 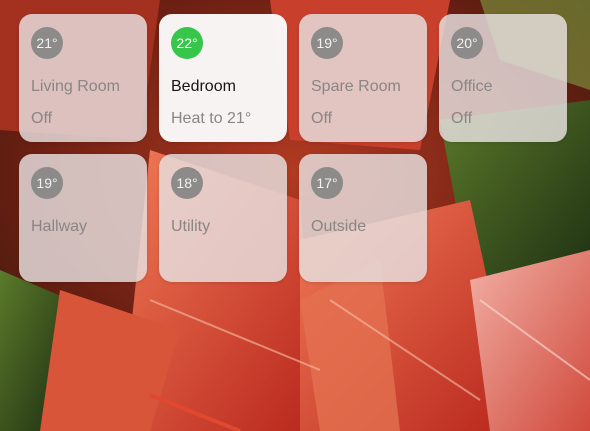 What do you see at coordinates (187, 43) in the screenshot?
I see `temperature-badge: 22°` at bounding box center [187, 43].